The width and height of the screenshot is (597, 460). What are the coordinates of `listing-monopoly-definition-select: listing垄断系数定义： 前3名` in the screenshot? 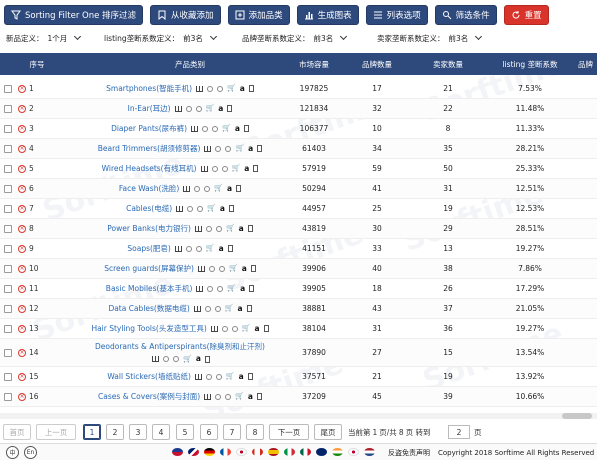 It's located at (160, 38).